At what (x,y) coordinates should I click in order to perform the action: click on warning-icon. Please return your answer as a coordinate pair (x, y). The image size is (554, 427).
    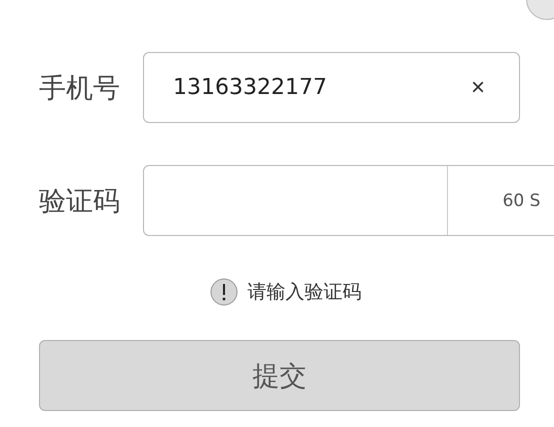
    Looking at the image, I should click on (224, 292).